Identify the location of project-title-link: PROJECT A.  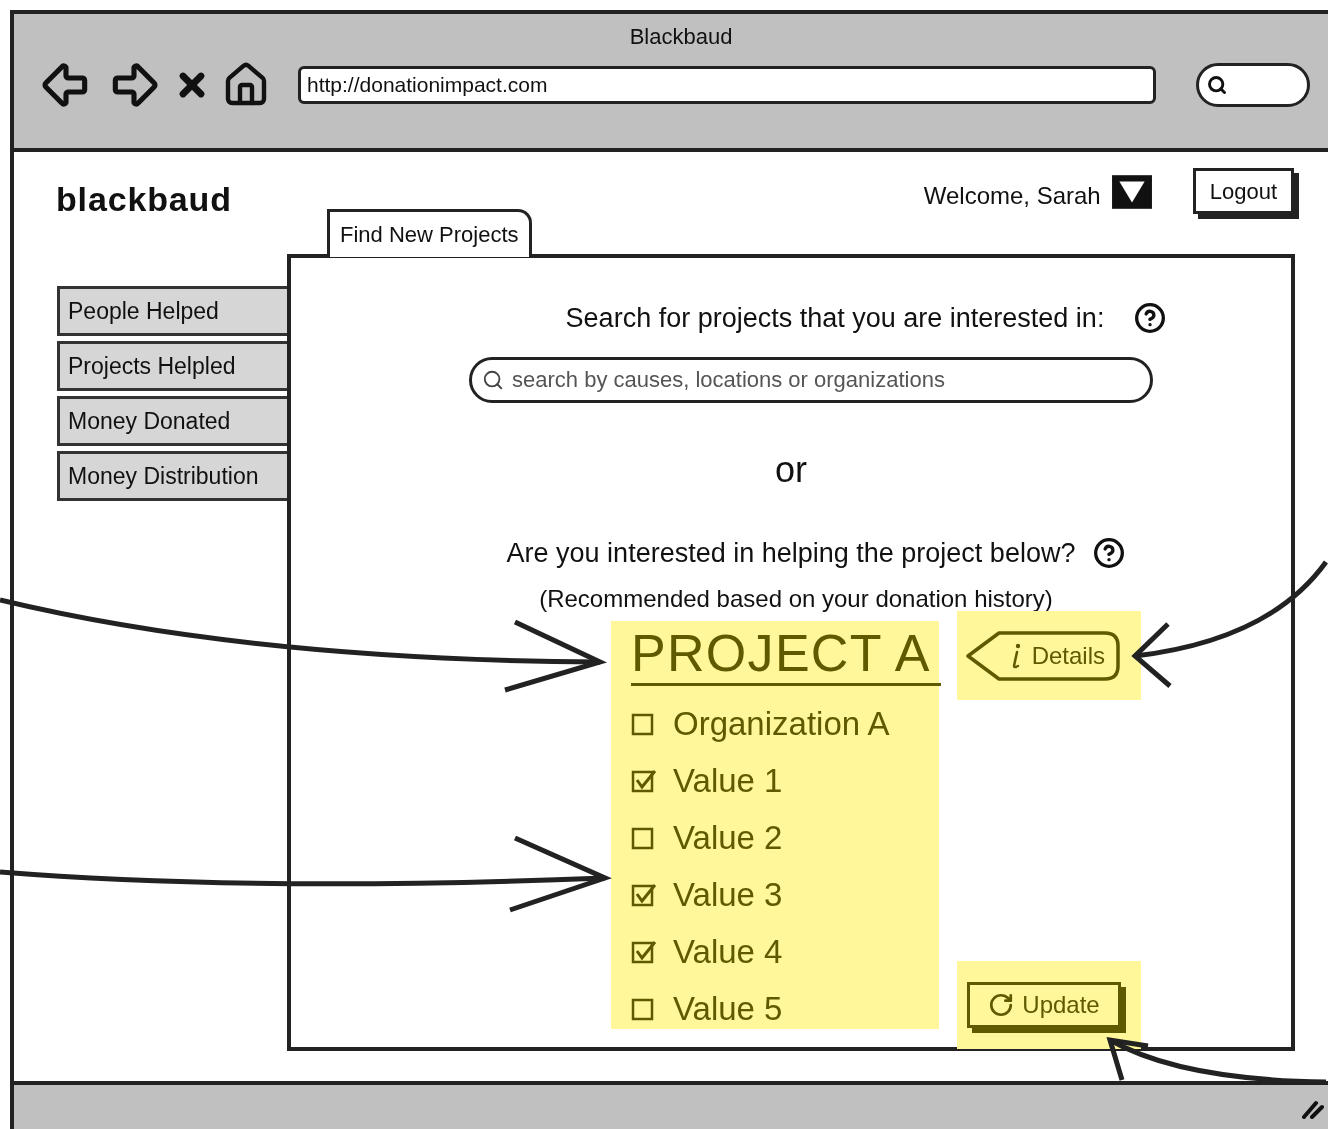
(786, 654).